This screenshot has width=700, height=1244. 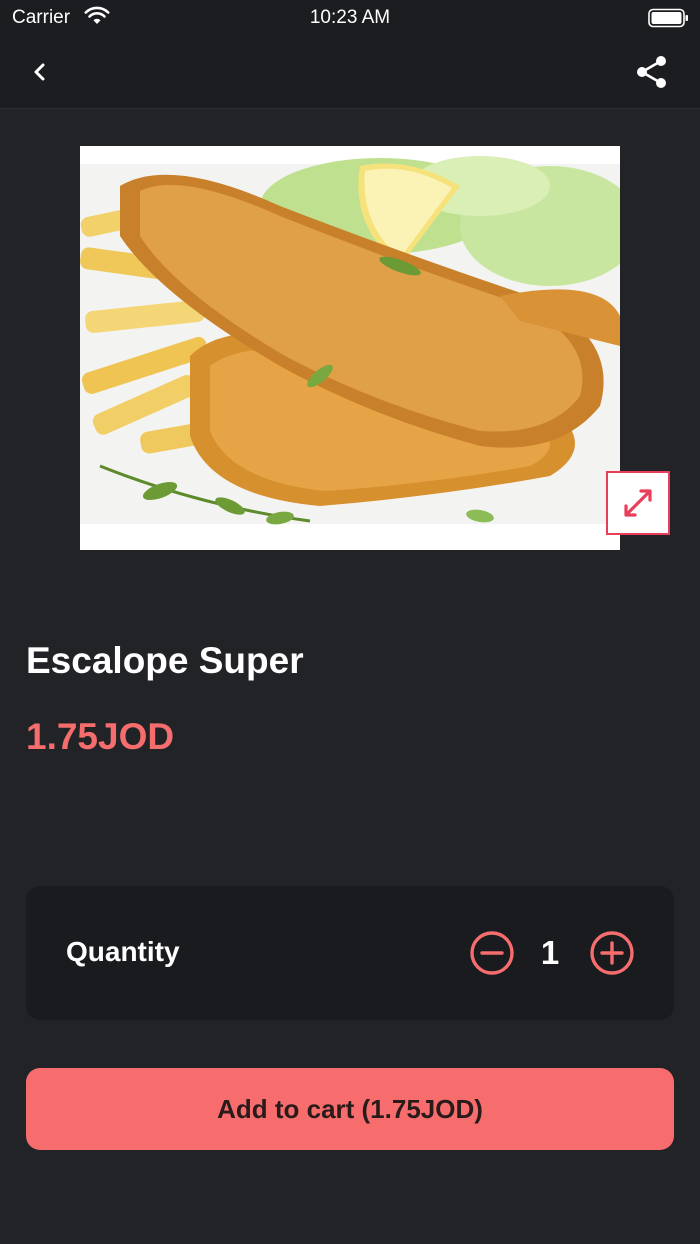 What do you see at coordinates (100, 736) in the screenshot?
I see `product-price: 1.75JOD` at bounding box center [100, 736].